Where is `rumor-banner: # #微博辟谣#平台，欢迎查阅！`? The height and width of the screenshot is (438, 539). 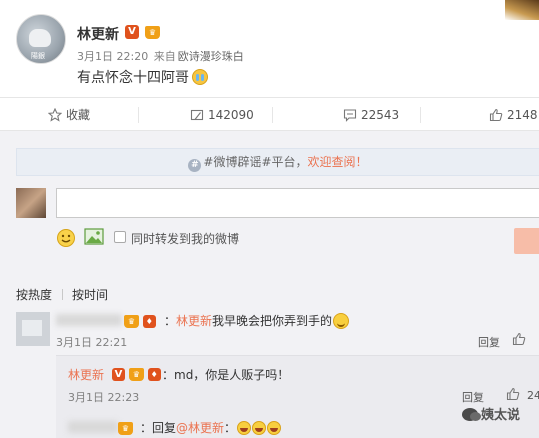
rumor-banner: # #微博辟谣#平台，欢迎查阅！ is located at coordinates (277, 162).